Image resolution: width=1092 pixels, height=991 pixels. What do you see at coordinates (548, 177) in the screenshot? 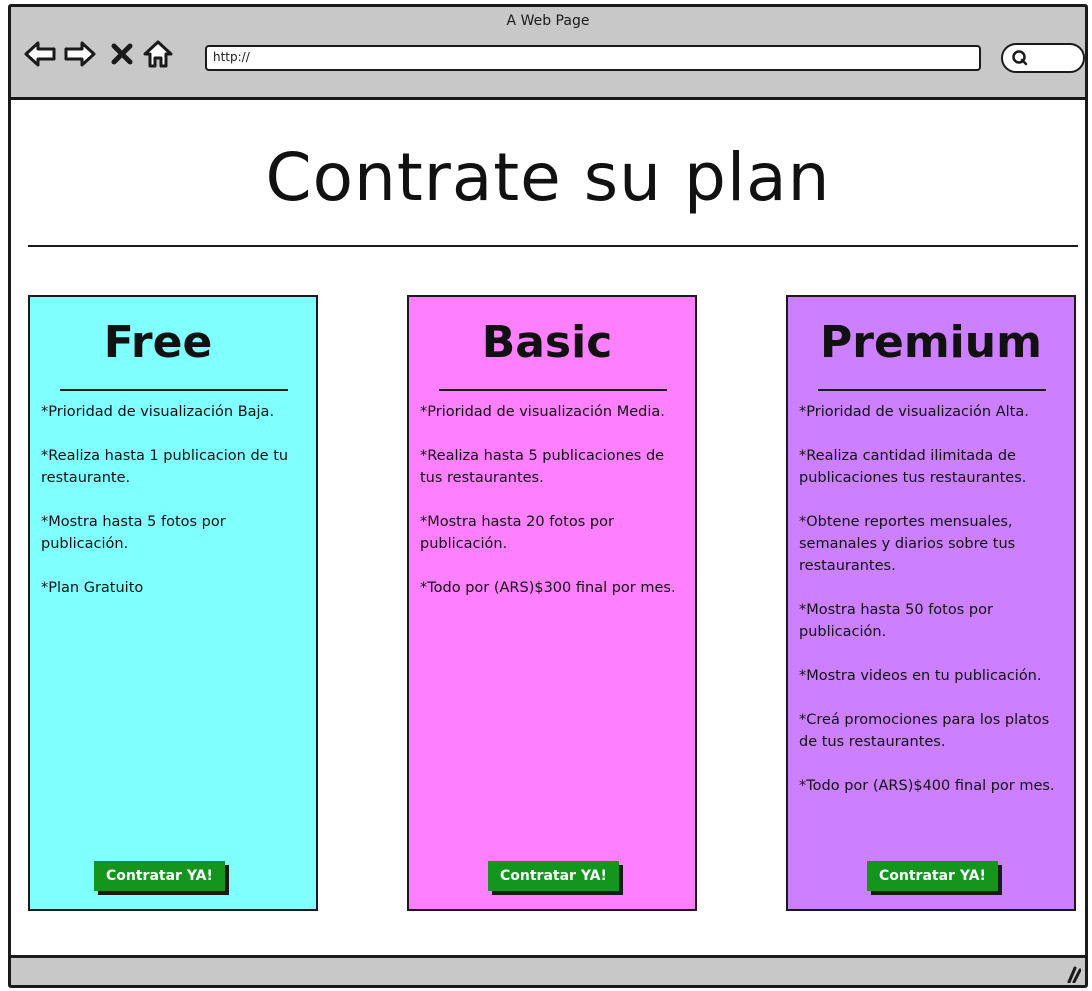
I see `page-title: Contrate su plan` at bounding box center [548, 177].